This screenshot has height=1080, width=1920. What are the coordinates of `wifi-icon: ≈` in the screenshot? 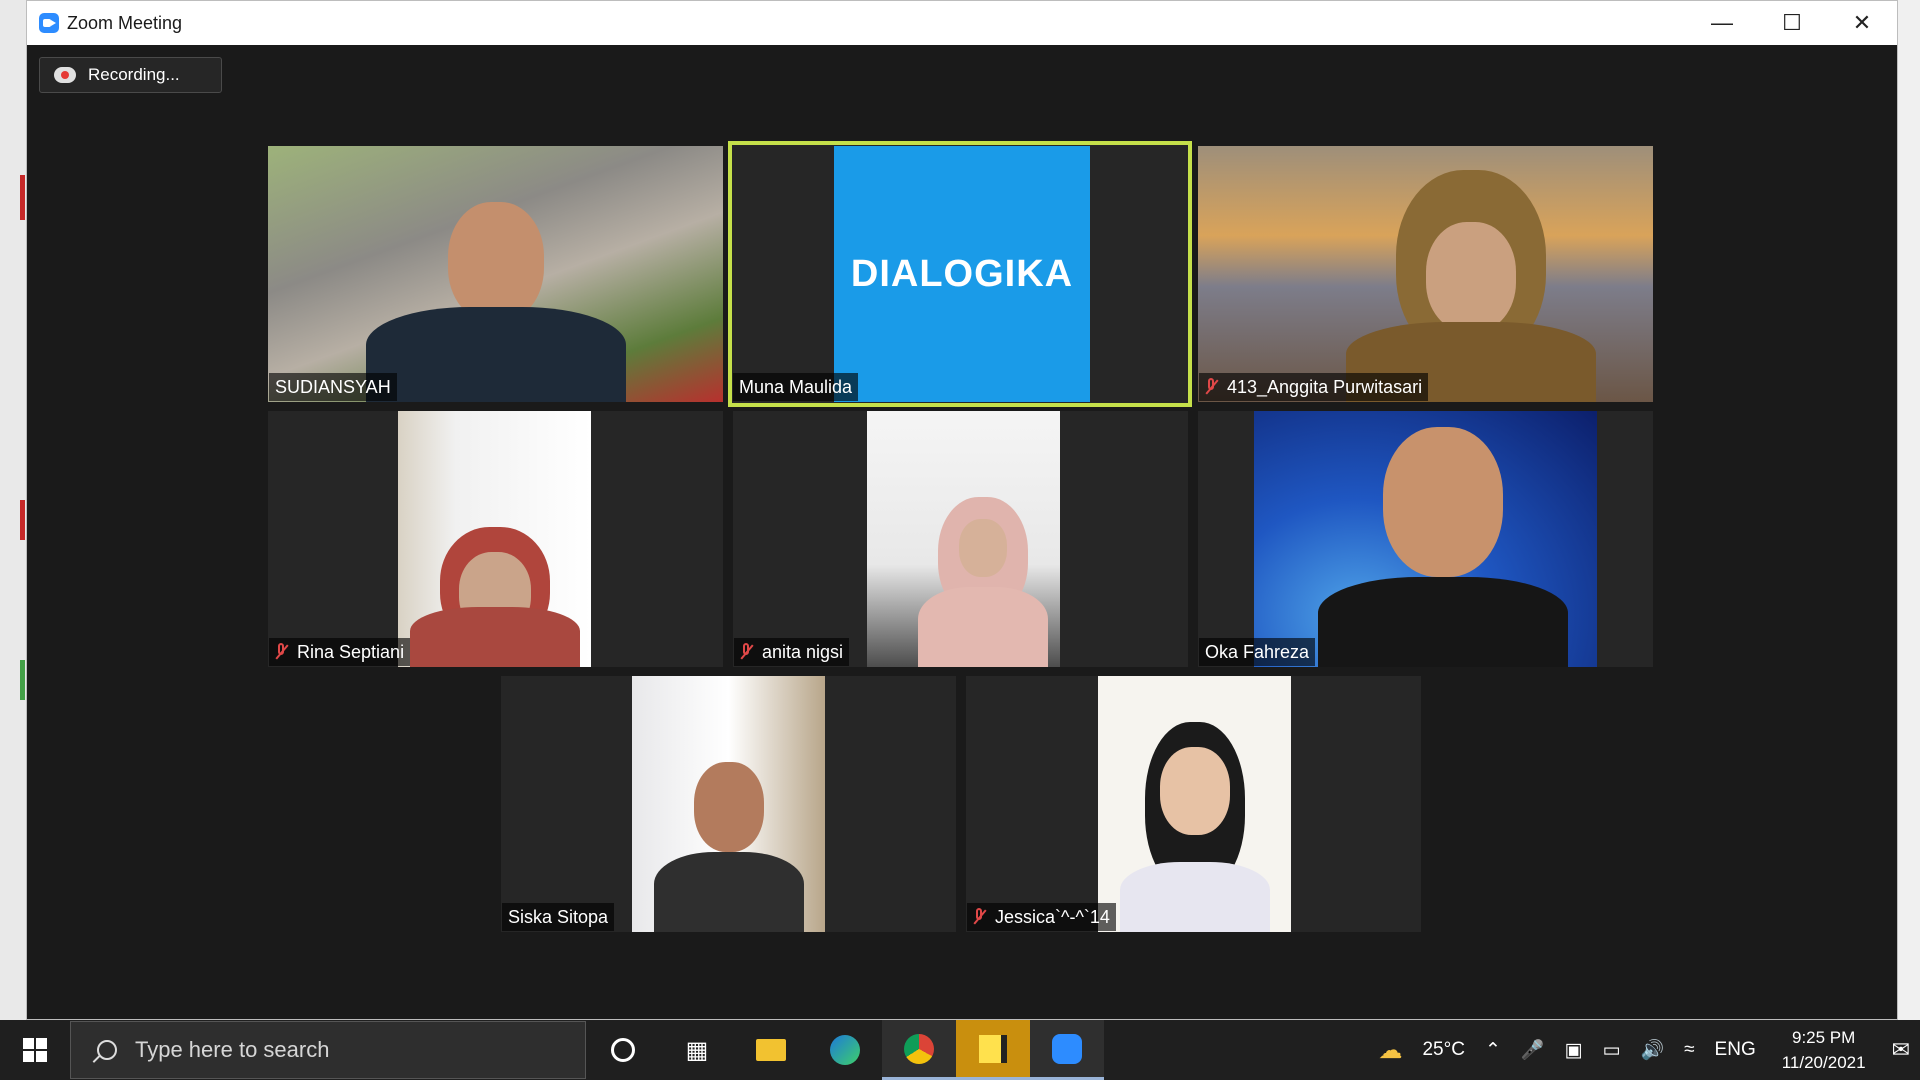 It's located at (1689, 1050).